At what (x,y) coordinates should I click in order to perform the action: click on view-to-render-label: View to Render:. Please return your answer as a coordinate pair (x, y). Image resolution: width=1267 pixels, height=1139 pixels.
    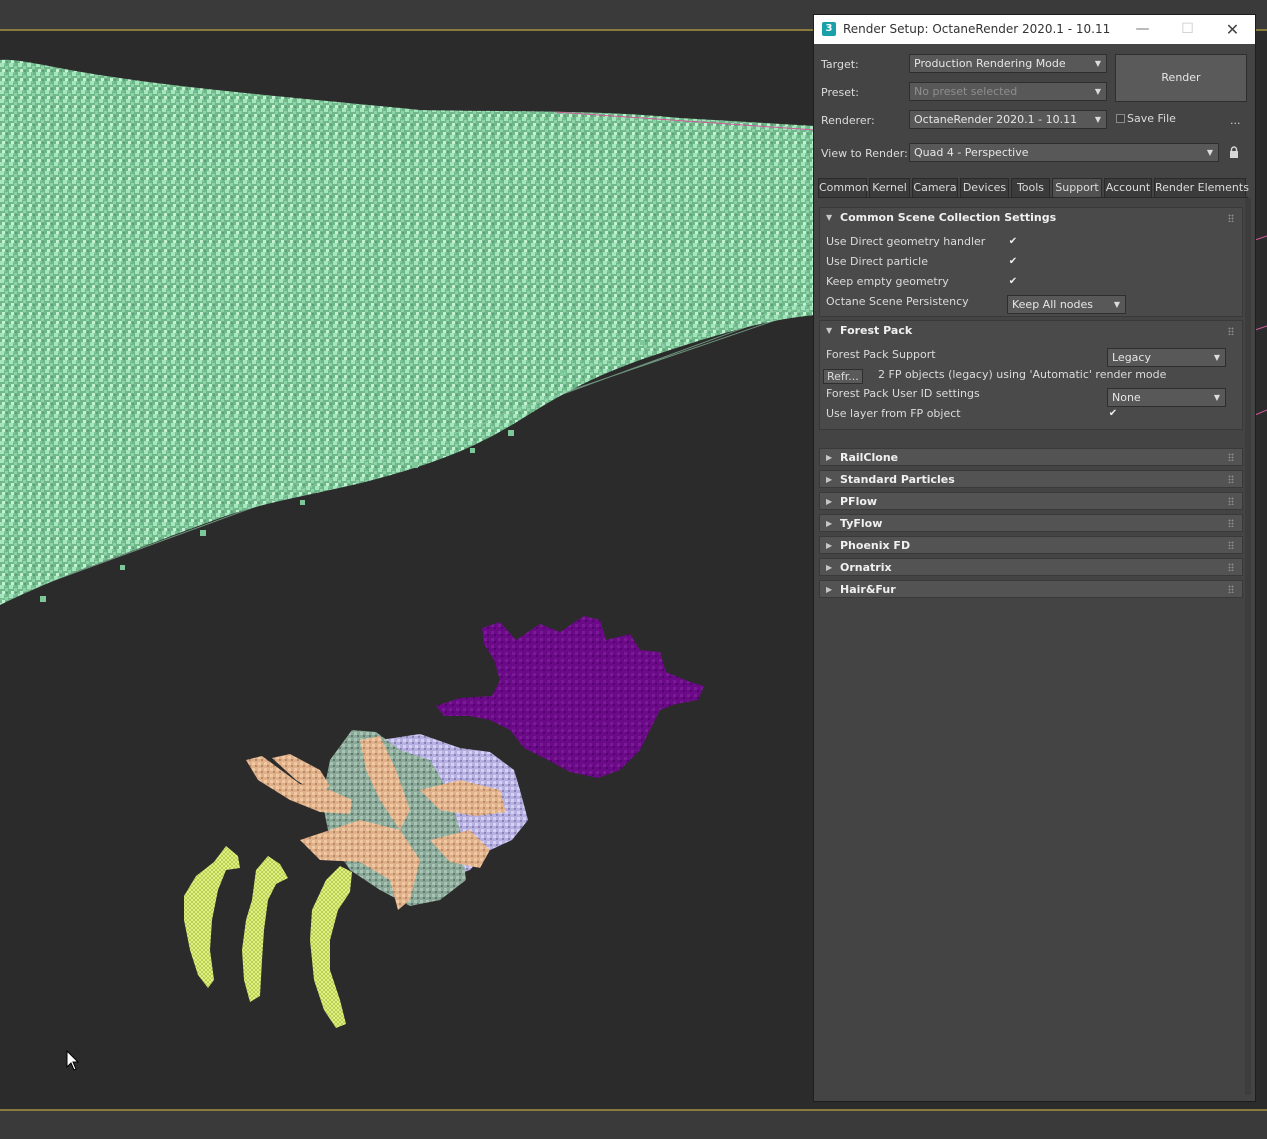
    Looking at the image, I should click on (864, 153).